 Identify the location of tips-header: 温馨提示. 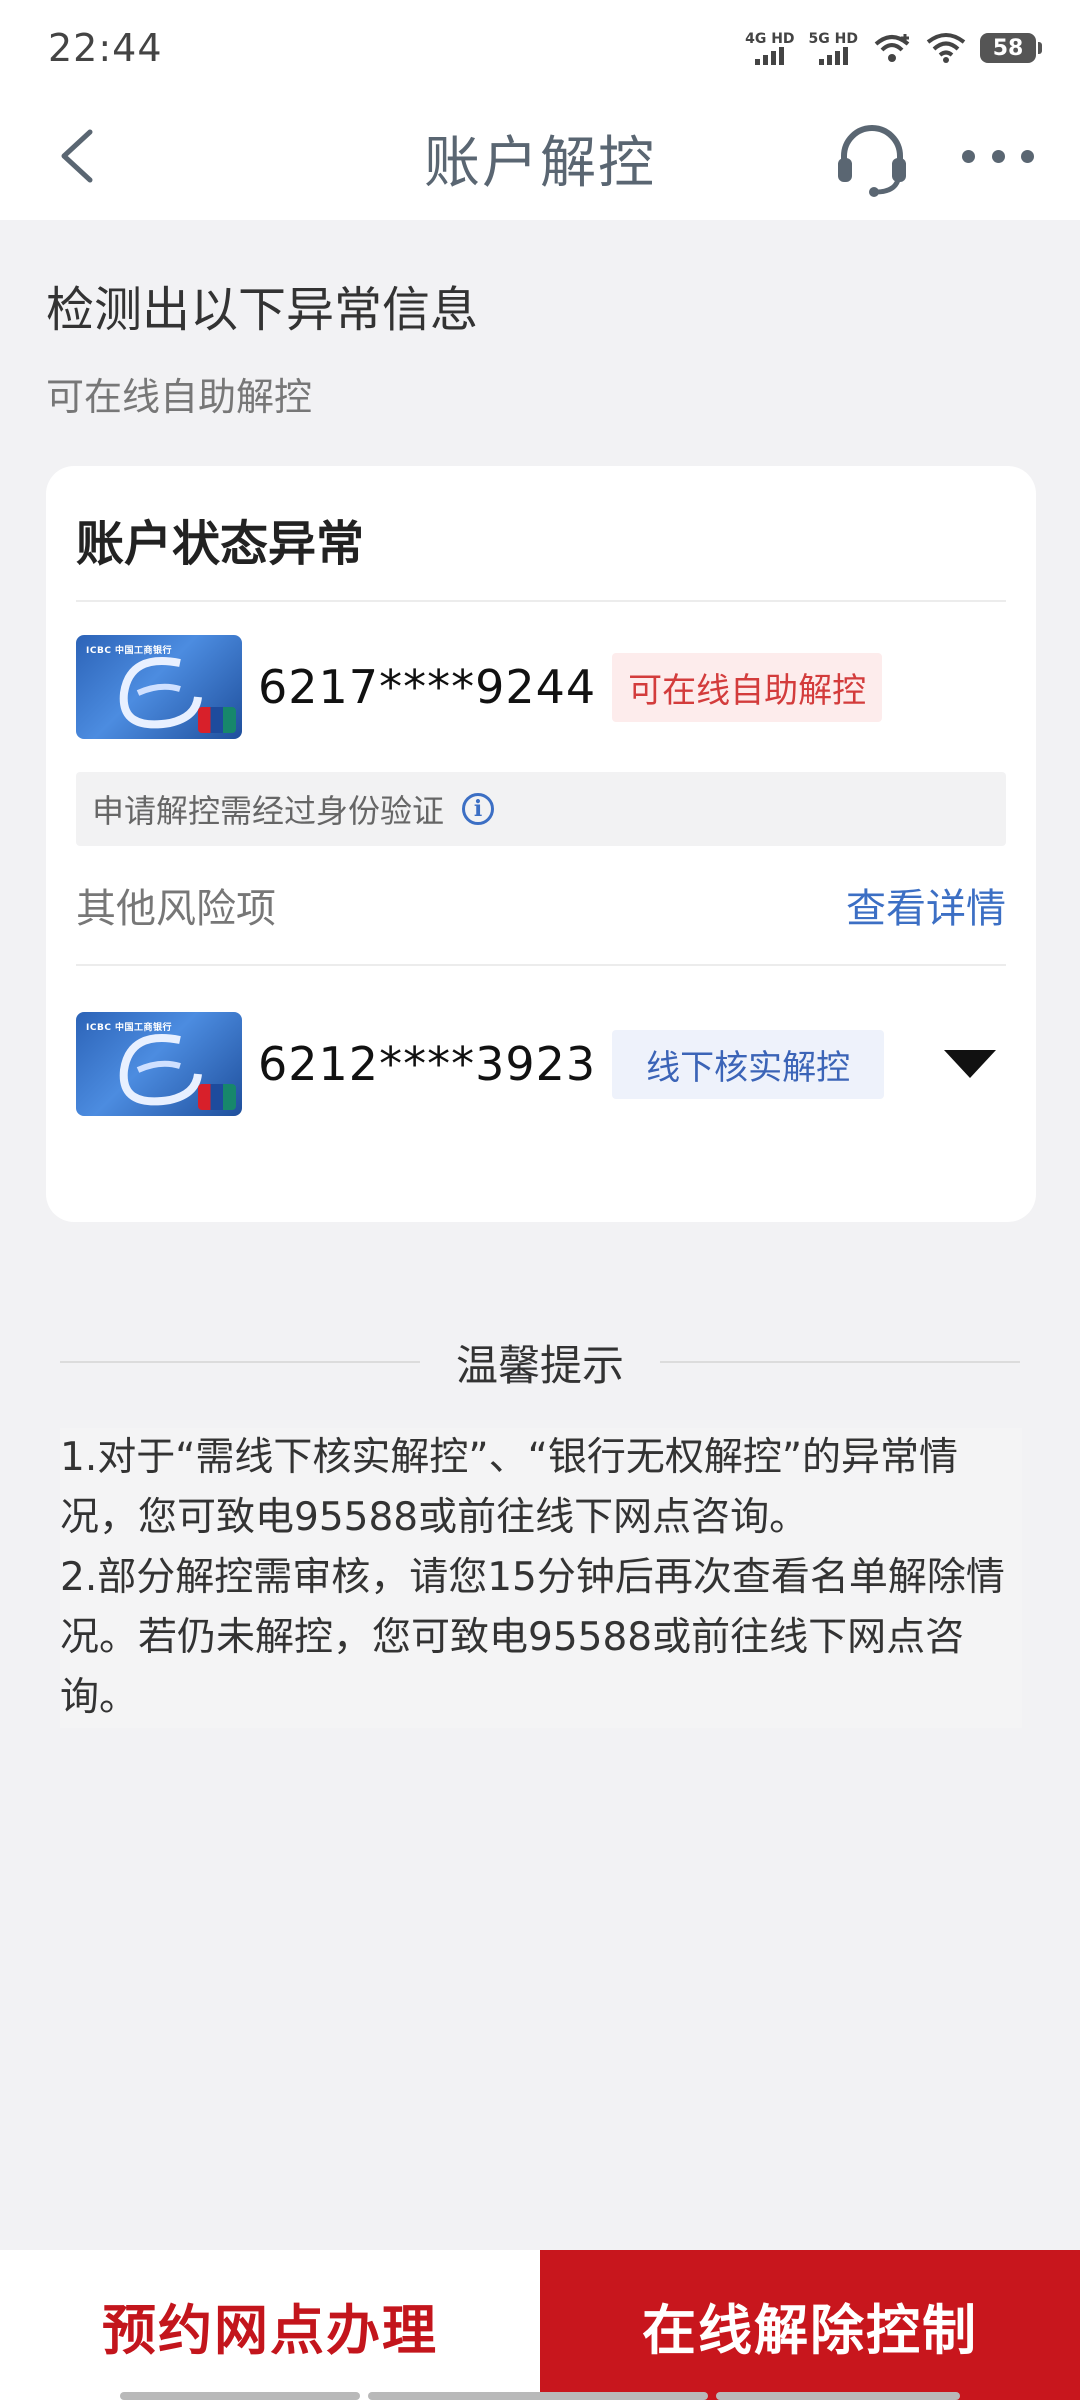
(540, 1362).